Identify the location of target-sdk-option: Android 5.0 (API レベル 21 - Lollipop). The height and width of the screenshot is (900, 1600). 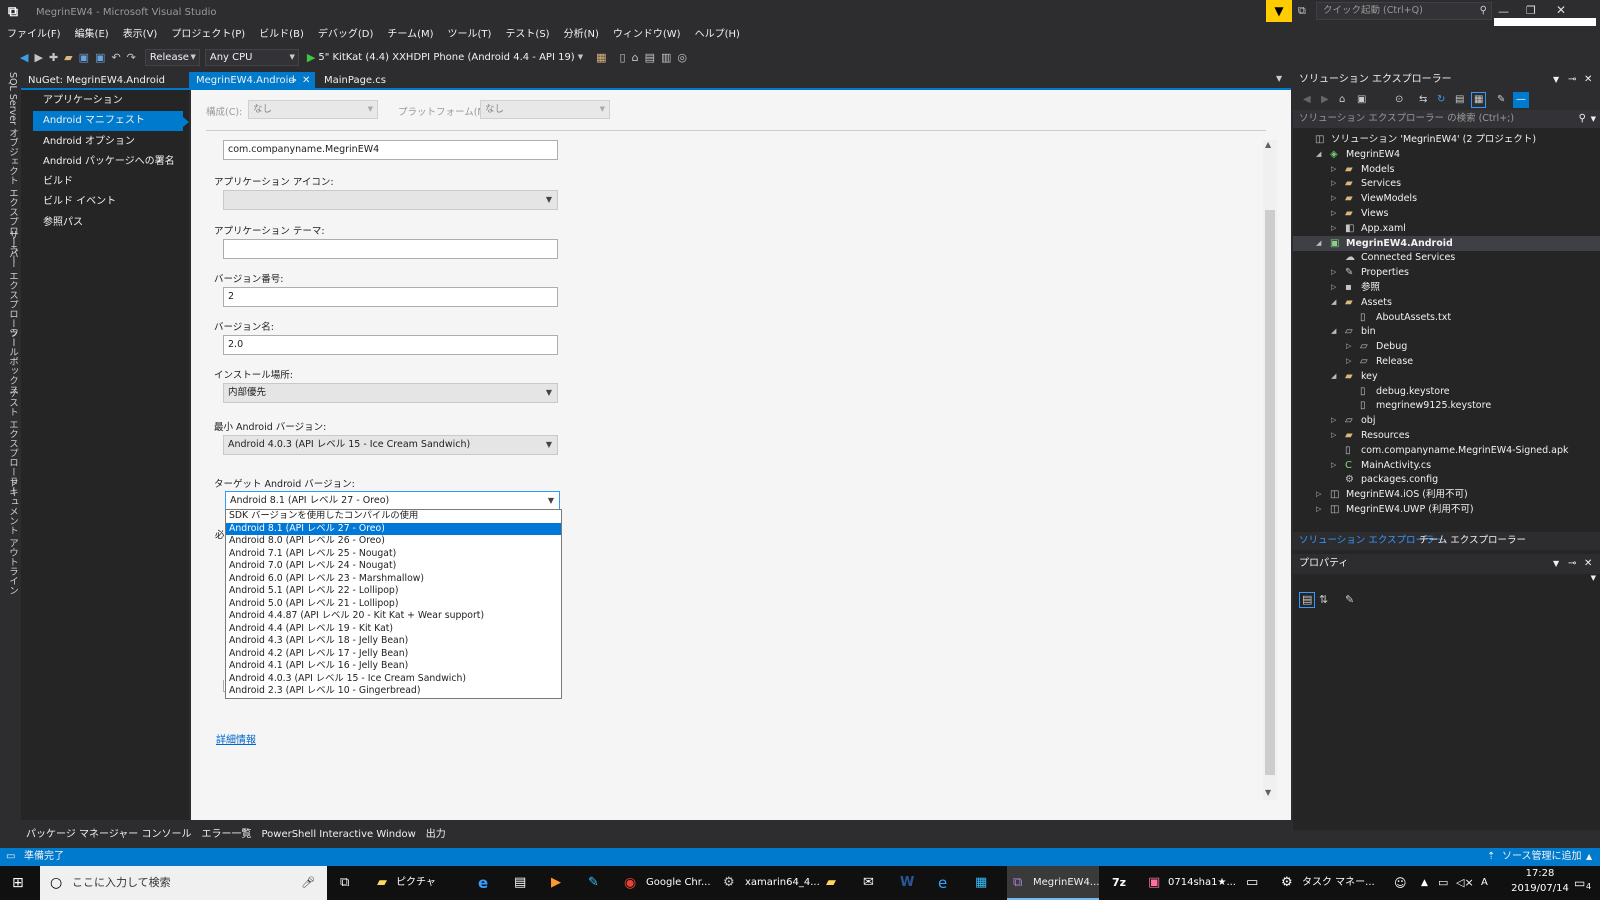
(393, 604).